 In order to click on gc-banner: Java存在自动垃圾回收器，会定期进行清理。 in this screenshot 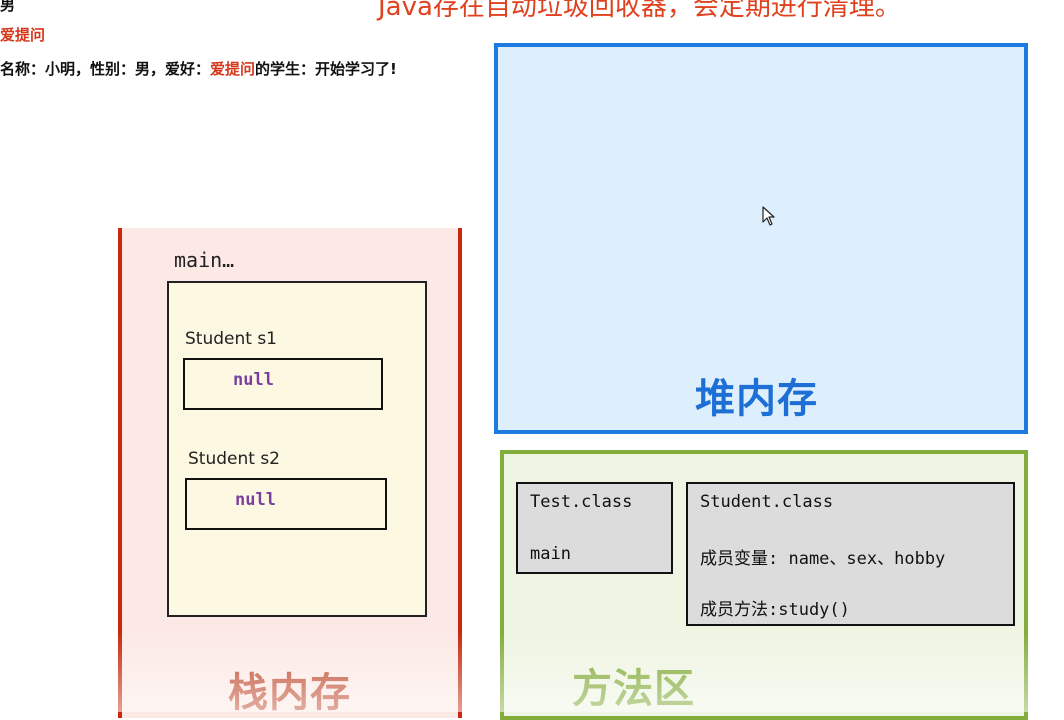, I will do `click(639, 11)`.